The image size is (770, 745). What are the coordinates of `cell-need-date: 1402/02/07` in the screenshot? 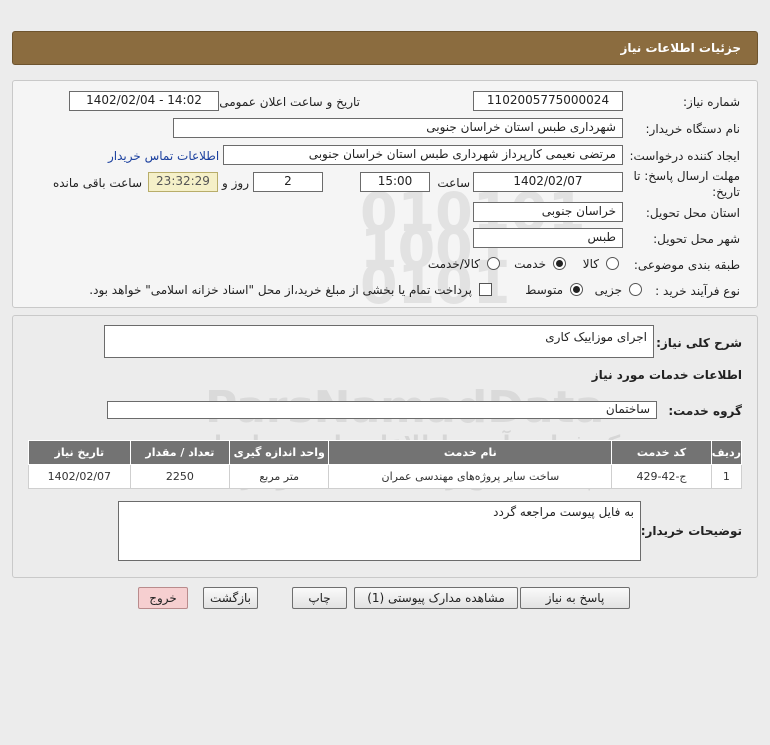 It's located at (79, 476).